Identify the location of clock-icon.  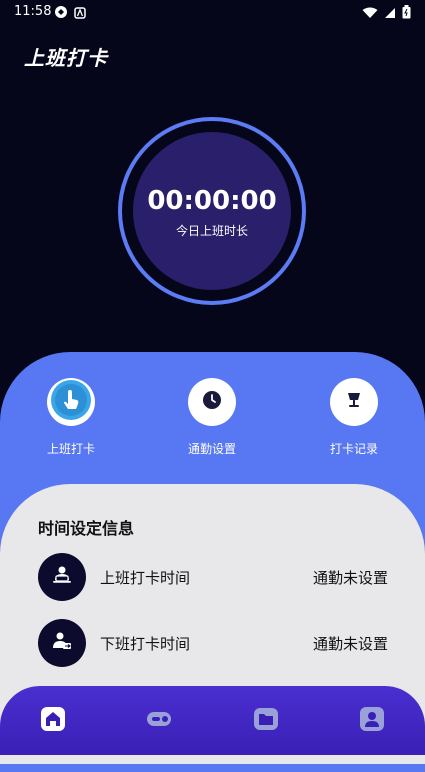
(212, 402).